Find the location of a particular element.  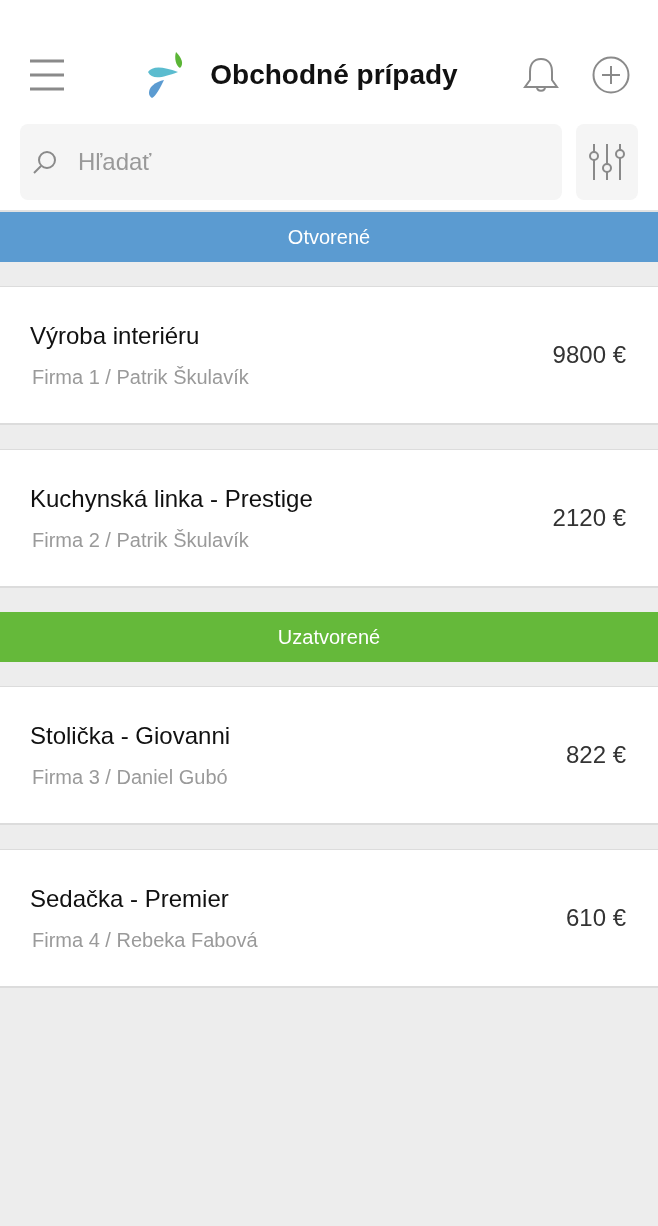

deal-card: Výroba interiéru Firma 1 / Patrik Škulavík 9800 € is located at coordinates (329, 355).